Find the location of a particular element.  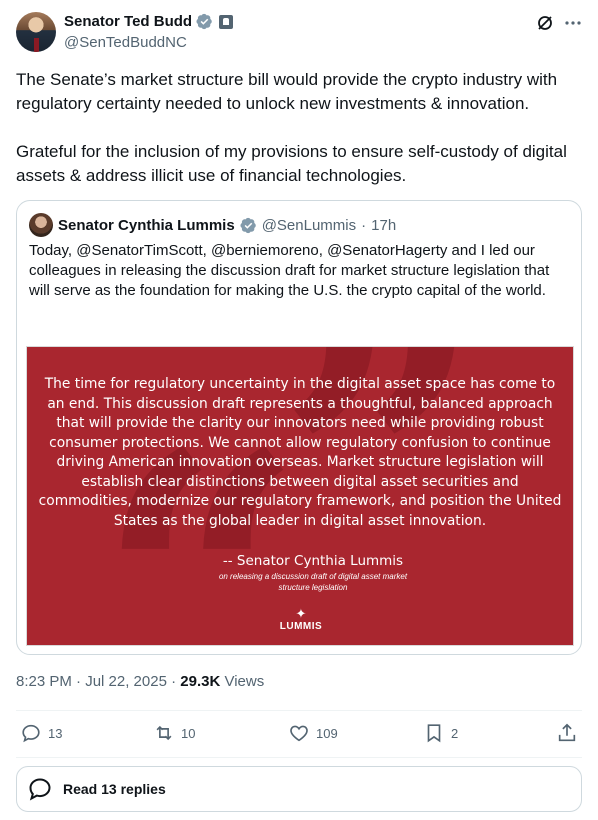

tweet-meta: 8:23 PM · Jul 22, 2025 · 29.3K Views is located at coordinates (140, 681).